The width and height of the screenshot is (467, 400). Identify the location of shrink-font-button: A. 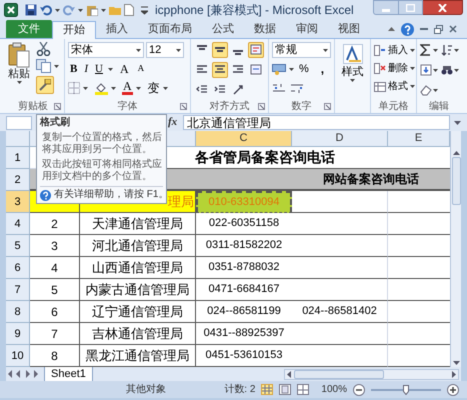
(141, 69).